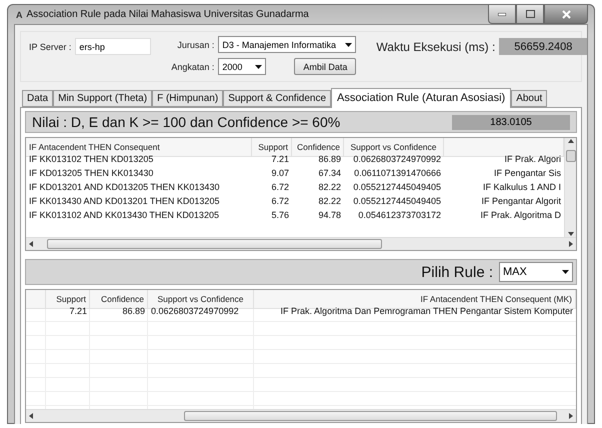  I want to click on jurusan-dropdown: D3 - Manajemen Informatika, so click(287, 44).